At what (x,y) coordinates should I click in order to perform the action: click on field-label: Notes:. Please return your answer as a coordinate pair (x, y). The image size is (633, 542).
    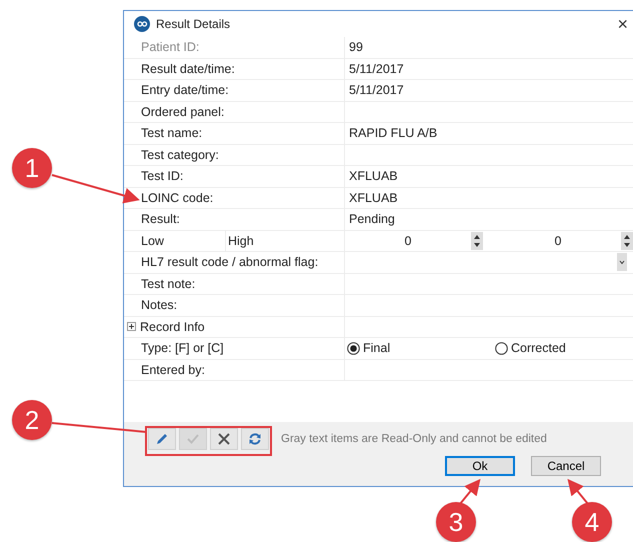
    Looking at the image, I should click on (234, 305).